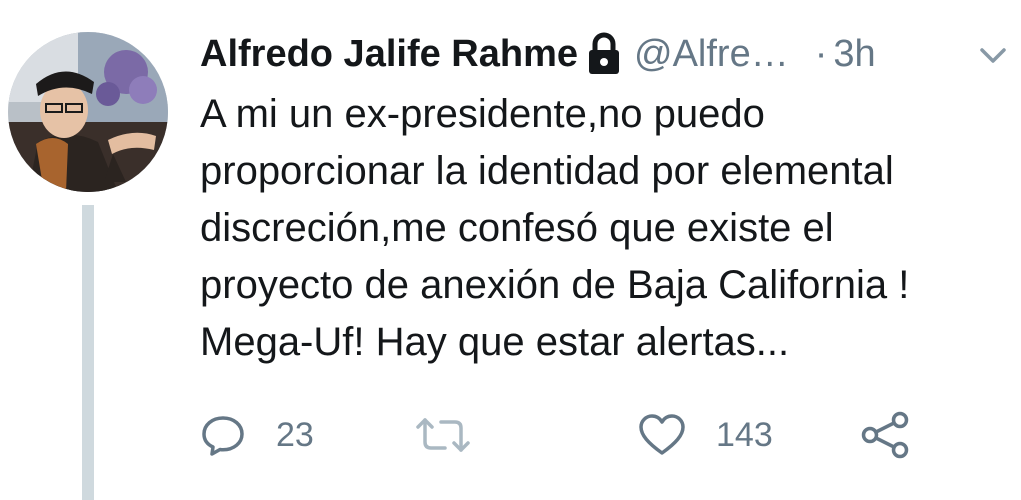 Image resolution: width=1021 pixels, height=500 pixels. Describe the element at coordinates (993, 55) in the screenshot. I see `chevron-down-icon` at that location.